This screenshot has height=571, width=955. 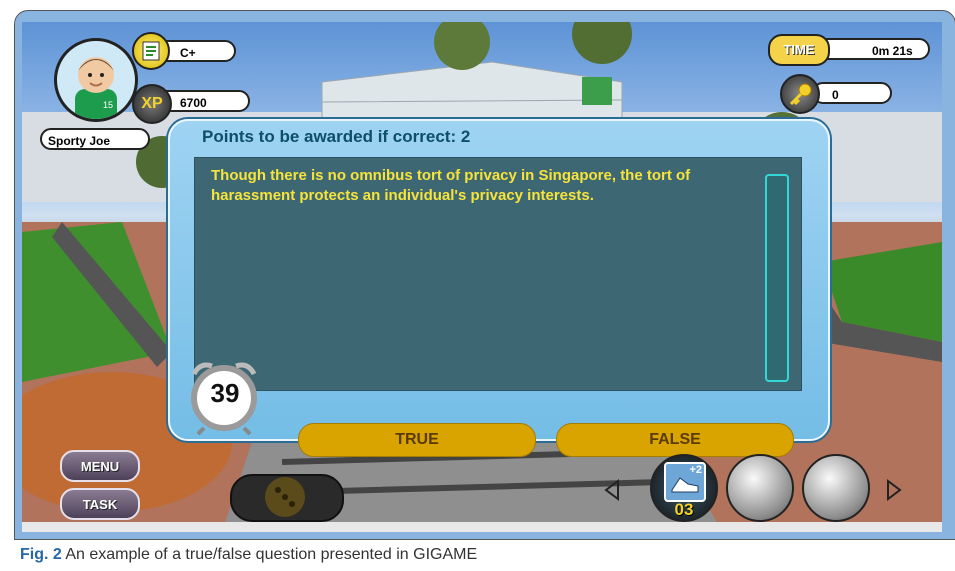 I want to click on task-button: TASK, so click(x=100, y=504).